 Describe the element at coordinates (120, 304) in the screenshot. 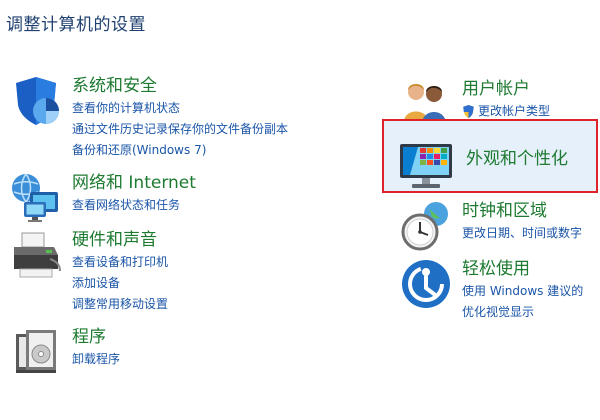

I see `link-mobility-settings: 调整常用移动设置` at that location.